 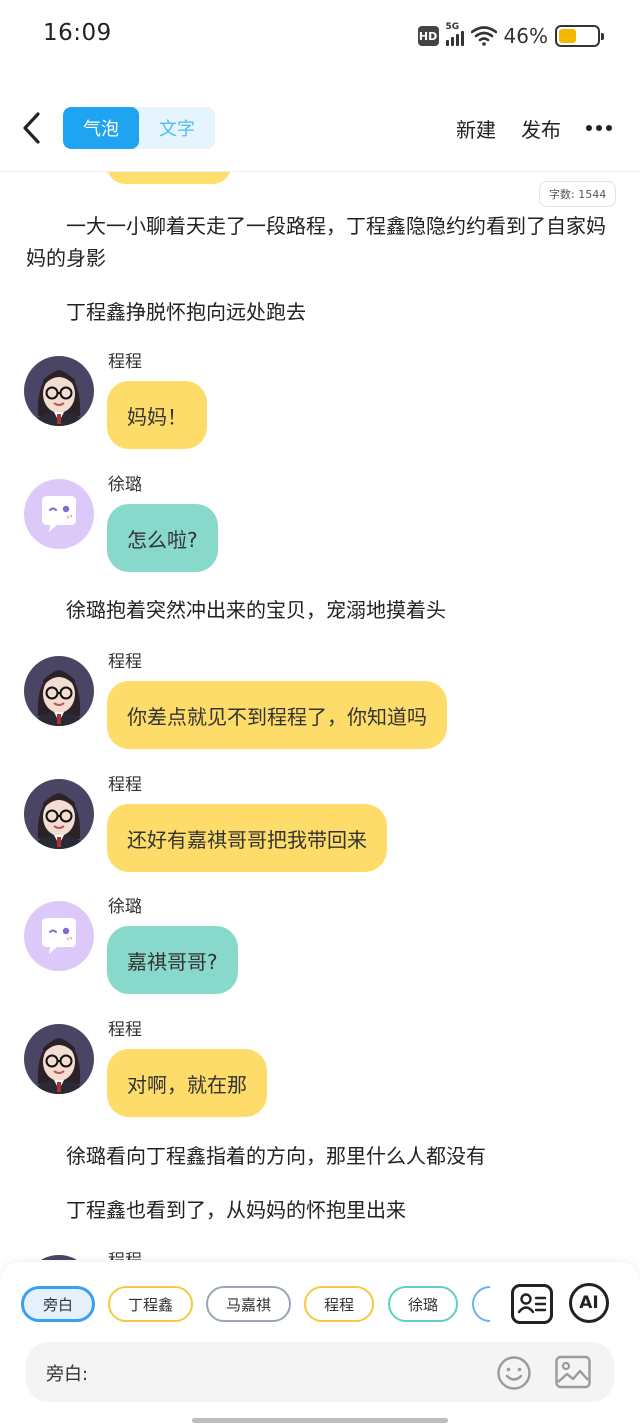 What do you see at coordinates (320, 35) in the screenshot?
I see `status-bar: 16:09 HD 5G 46%` at bounding box center [320, 35].